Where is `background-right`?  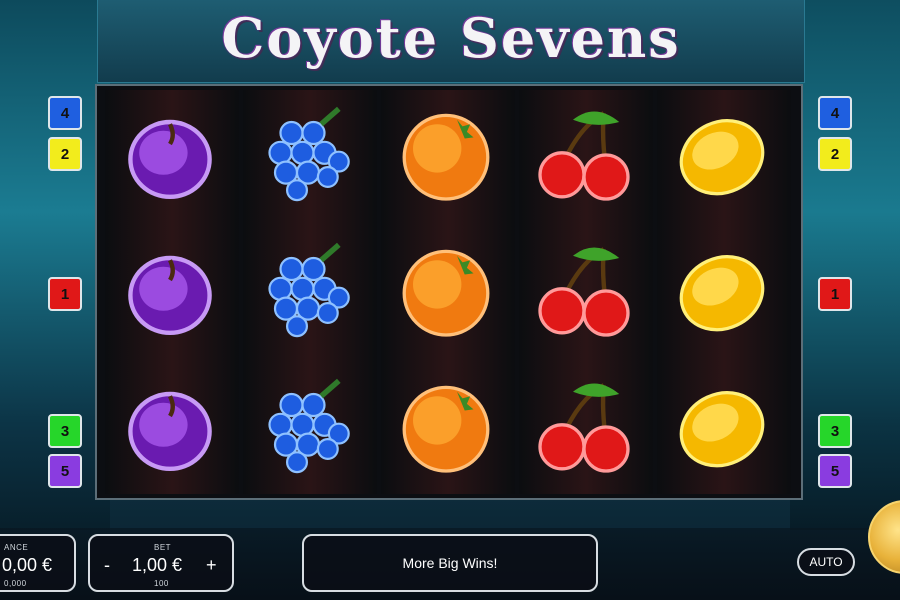
background-right is located at coordinates (845, 265).